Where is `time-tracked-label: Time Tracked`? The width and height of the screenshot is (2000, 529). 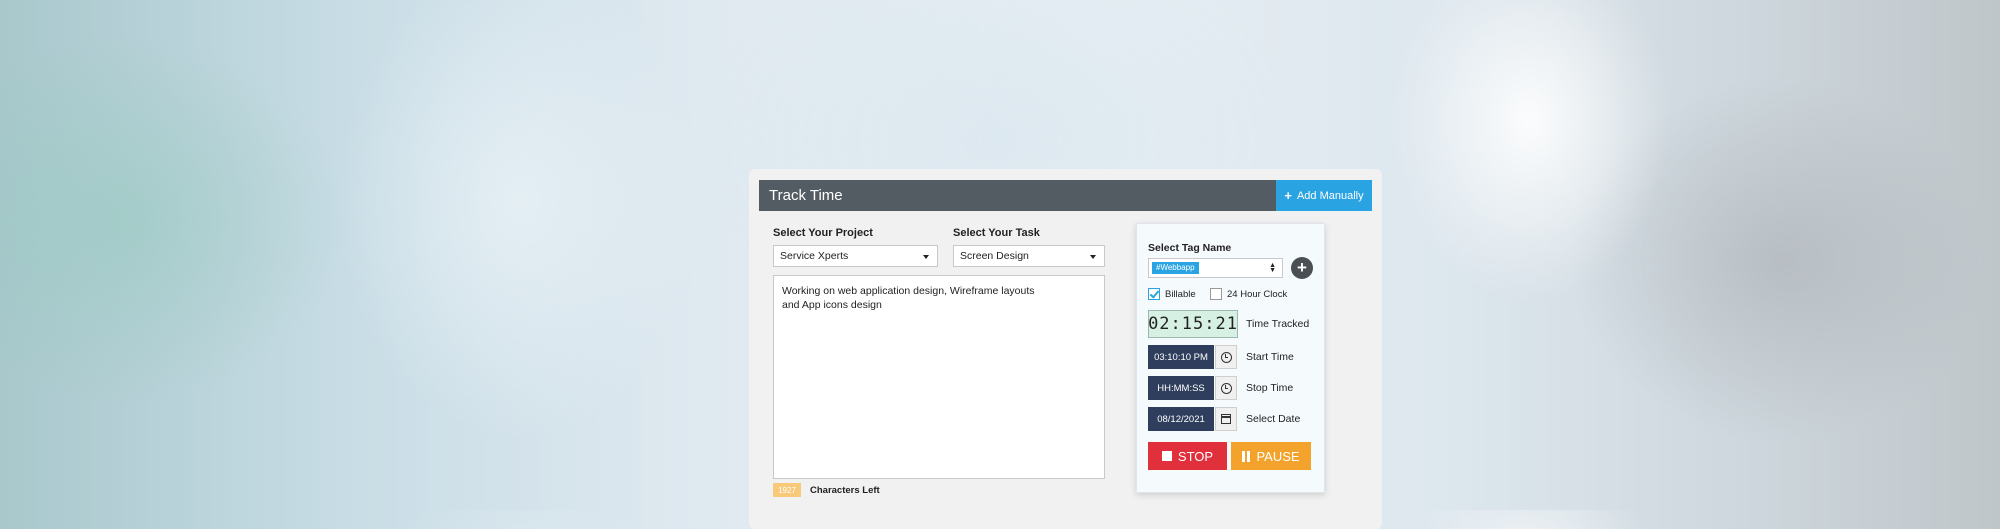
time-tracked-label: Time Tracked is located at coordinates (1278, 324).